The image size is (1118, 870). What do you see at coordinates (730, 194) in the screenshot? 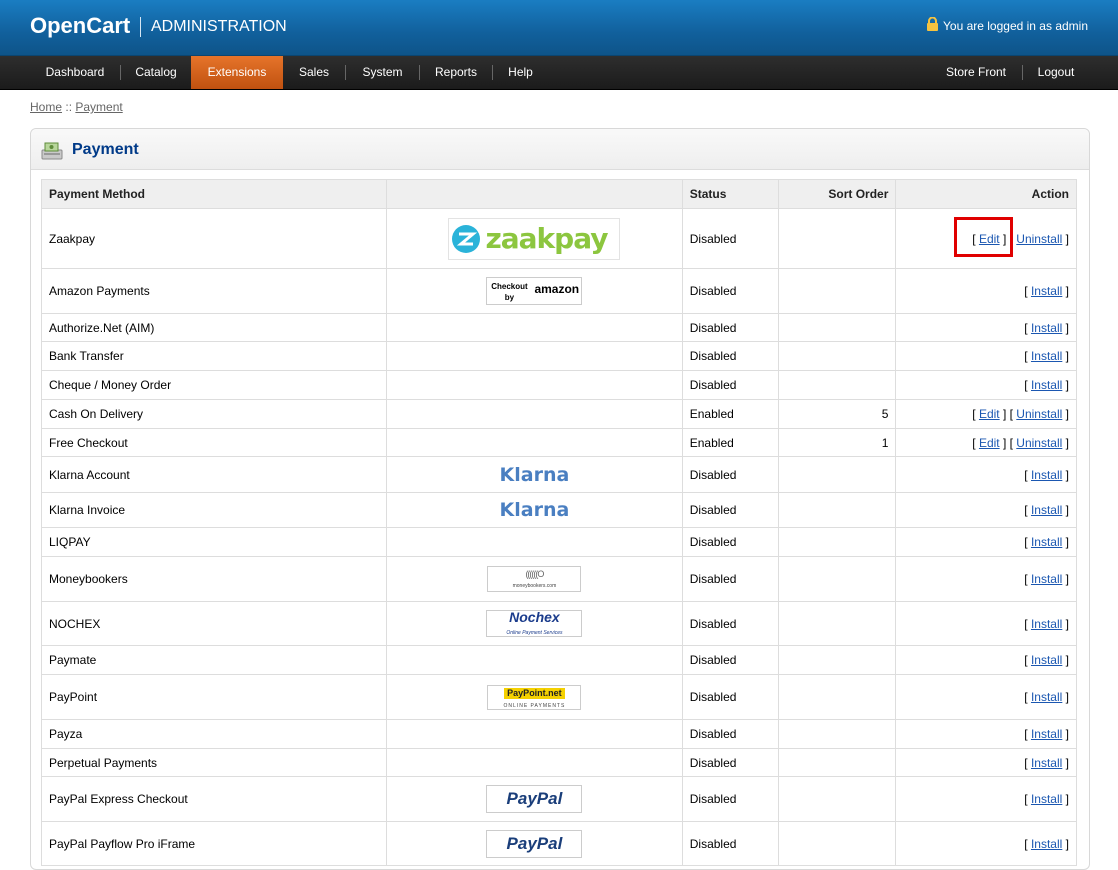
I see `header-status: Status` at bounding box center [730, 194].